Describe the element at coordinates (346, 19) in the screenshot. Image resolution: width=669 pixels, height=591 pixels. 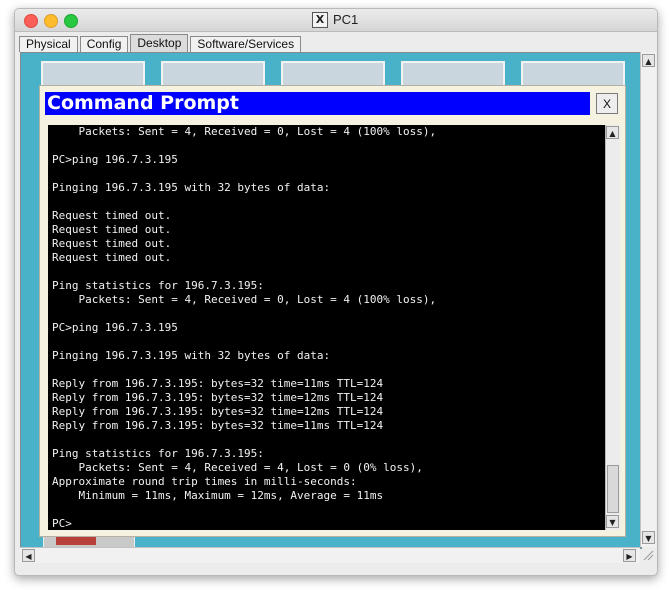
I see `window-title: PC1` at that location.